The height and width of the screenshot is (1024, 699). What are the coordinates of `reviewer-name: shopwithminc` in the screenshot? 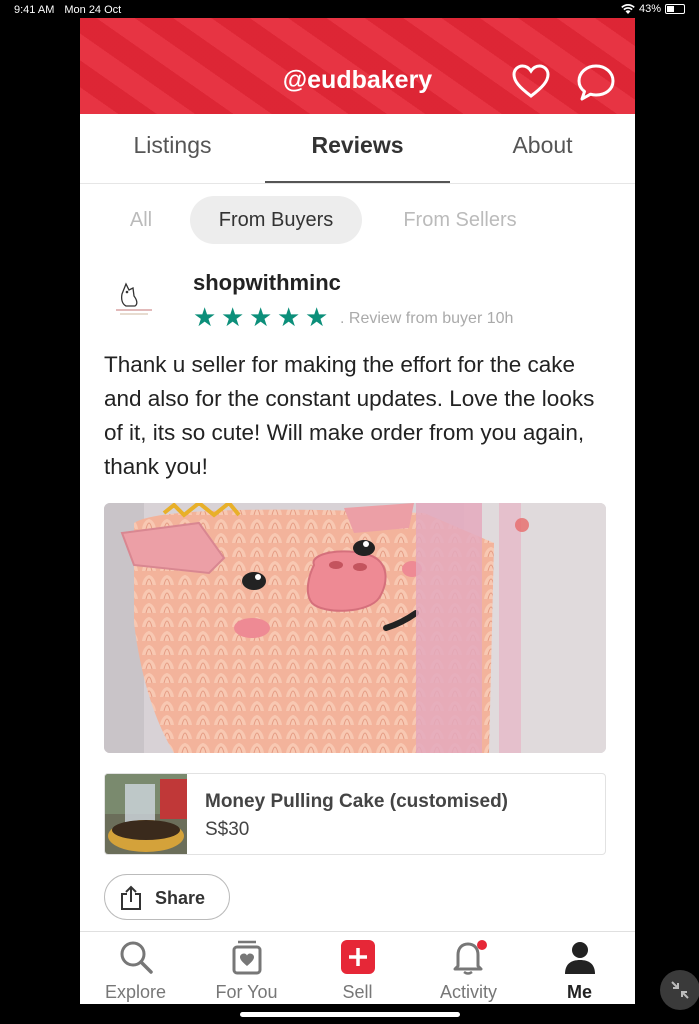 It's located at (267, 283).